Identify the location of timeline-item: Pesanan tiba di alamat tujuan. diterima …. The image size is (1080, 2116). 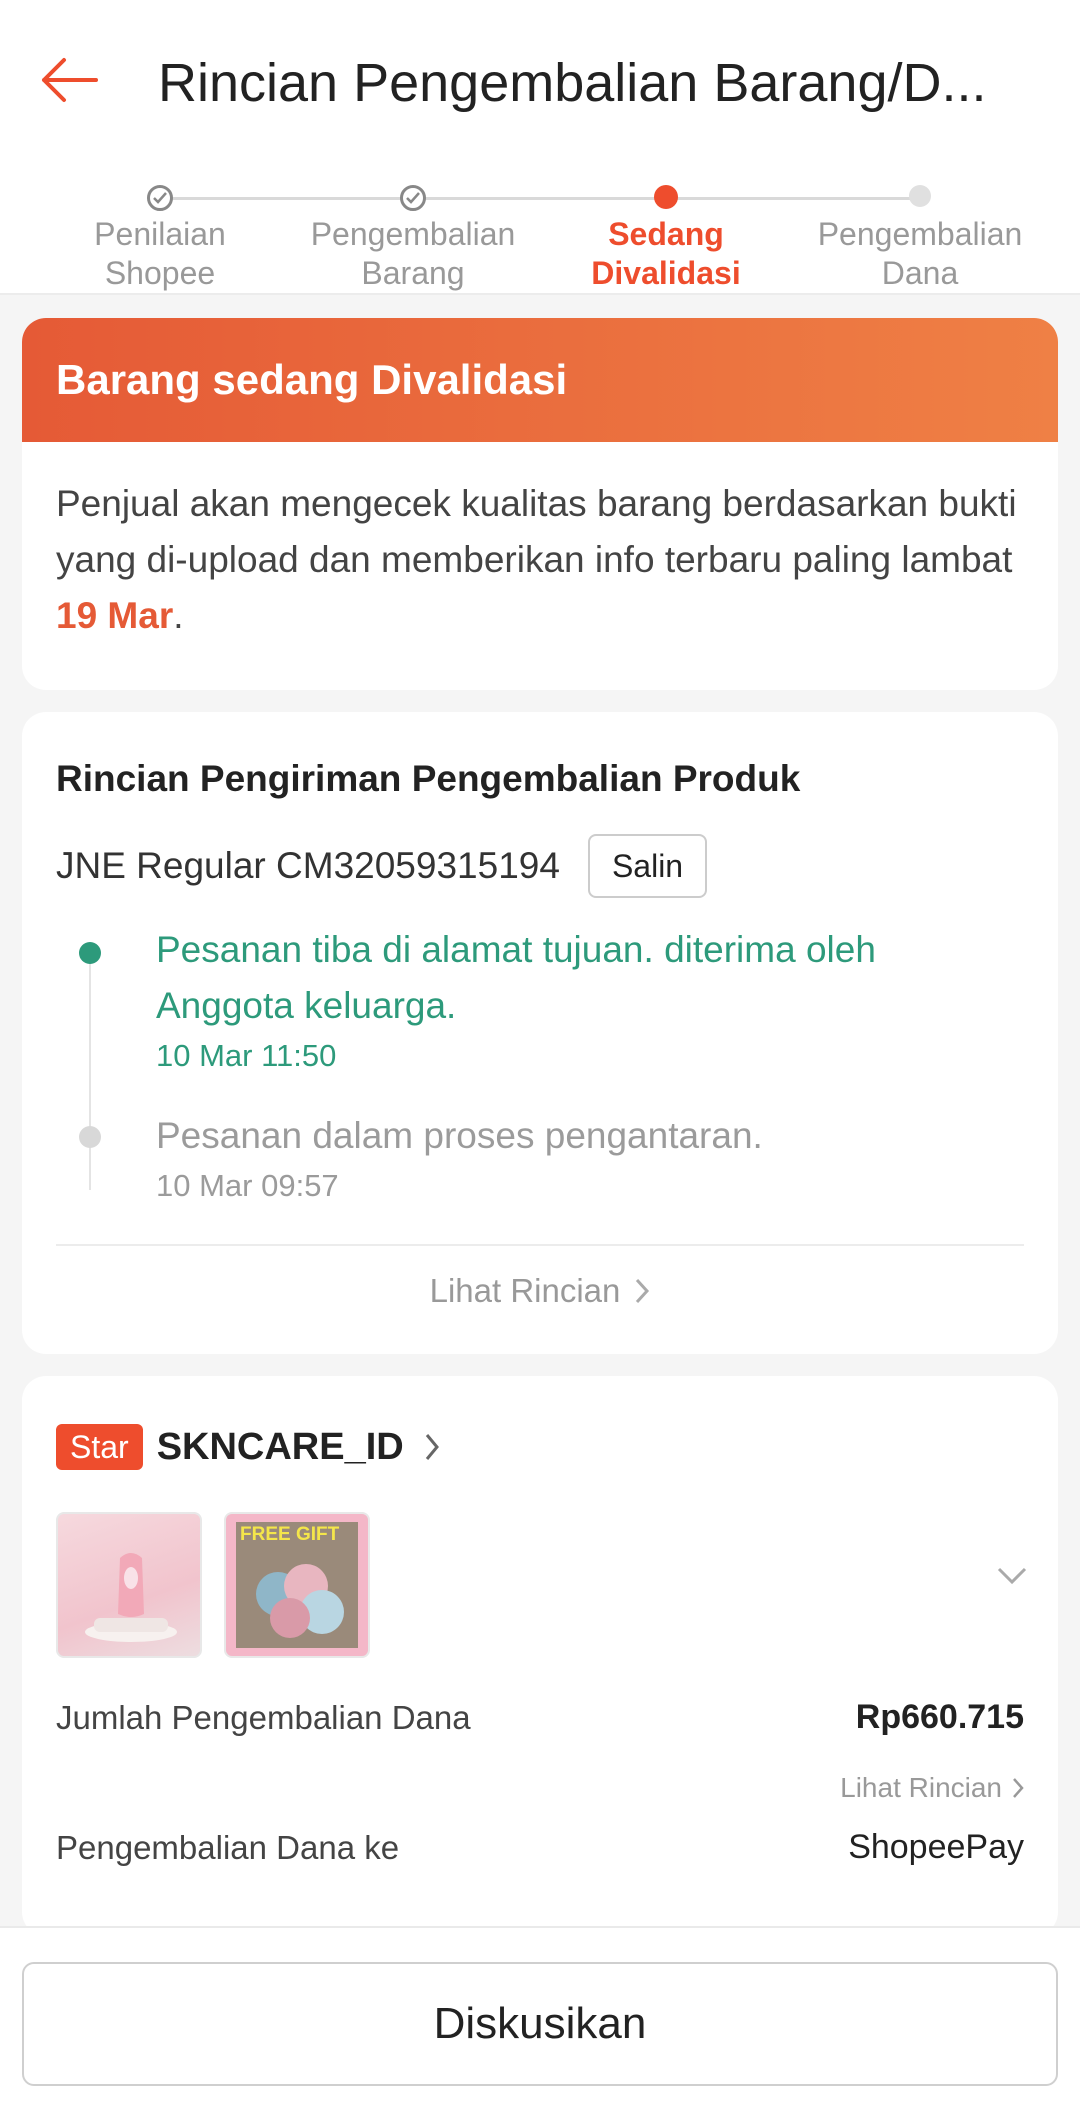
(586, 999).